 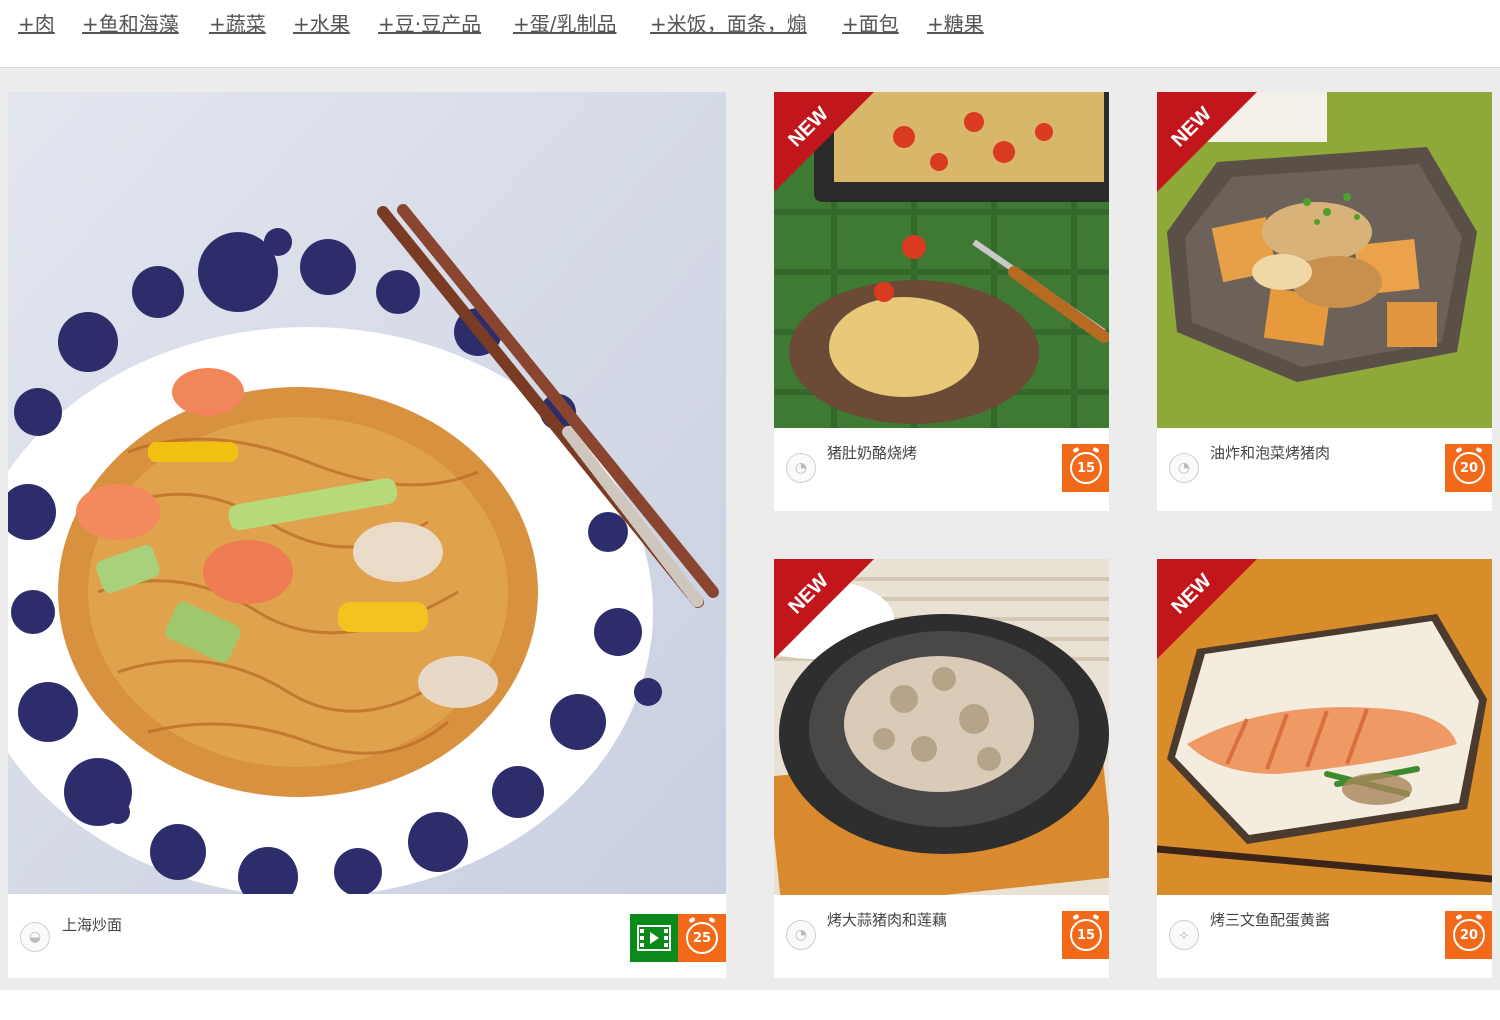 I want to click on nav-link-meat: +肉, so click(x=36, y=22).